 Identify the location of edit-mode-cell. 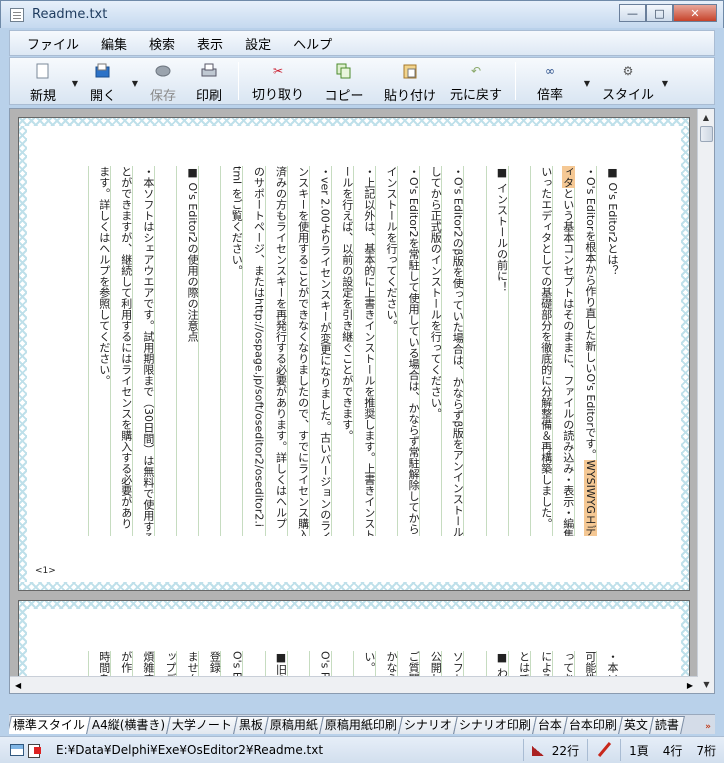
(603, 750).